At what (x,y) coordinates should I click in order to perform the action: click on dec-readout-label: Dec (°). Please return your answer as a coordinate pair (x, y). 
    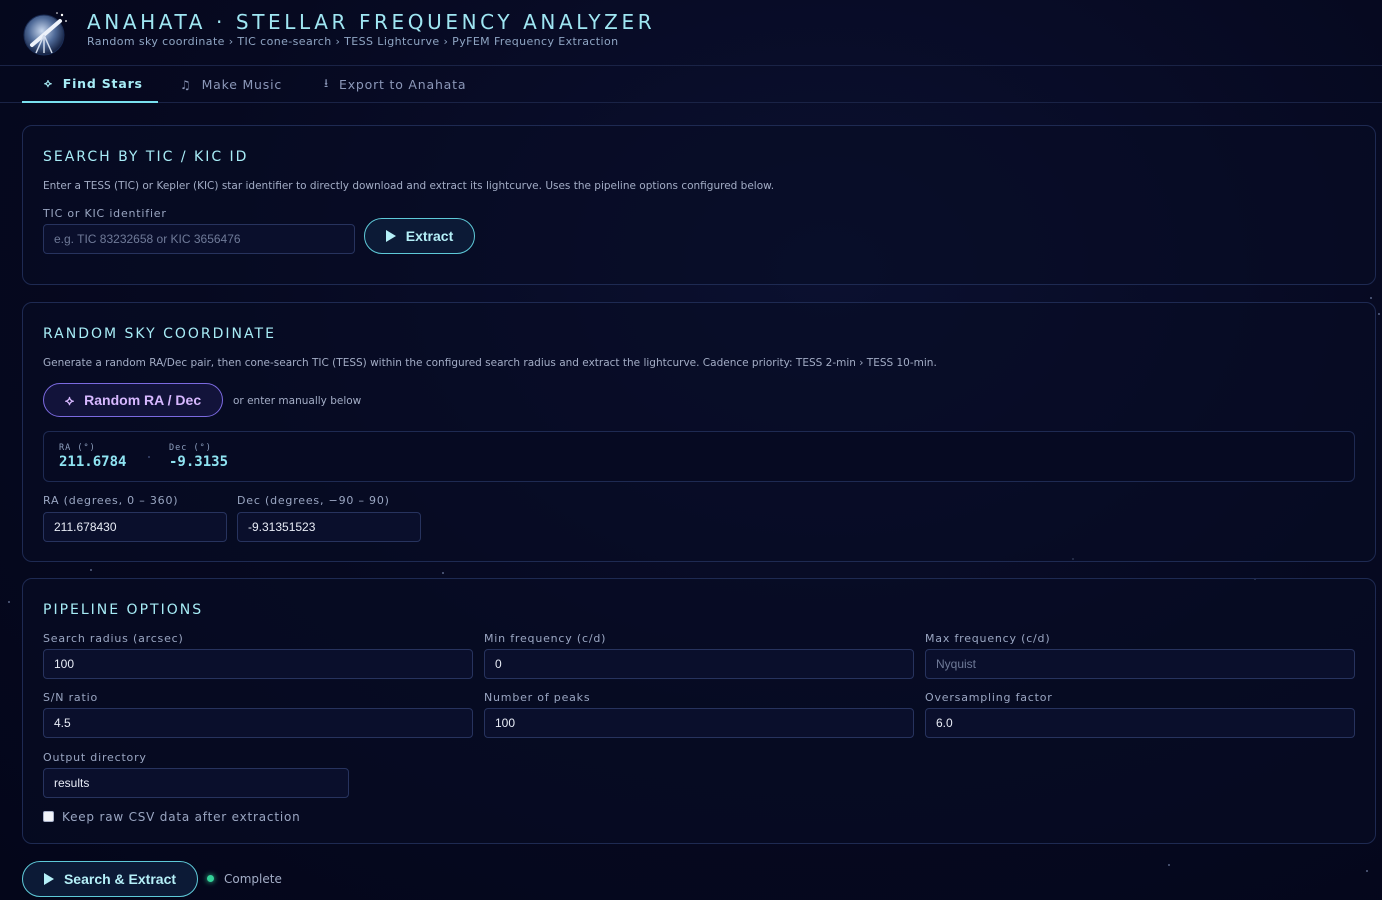
    Looking at the image, I should click on (190, 448).